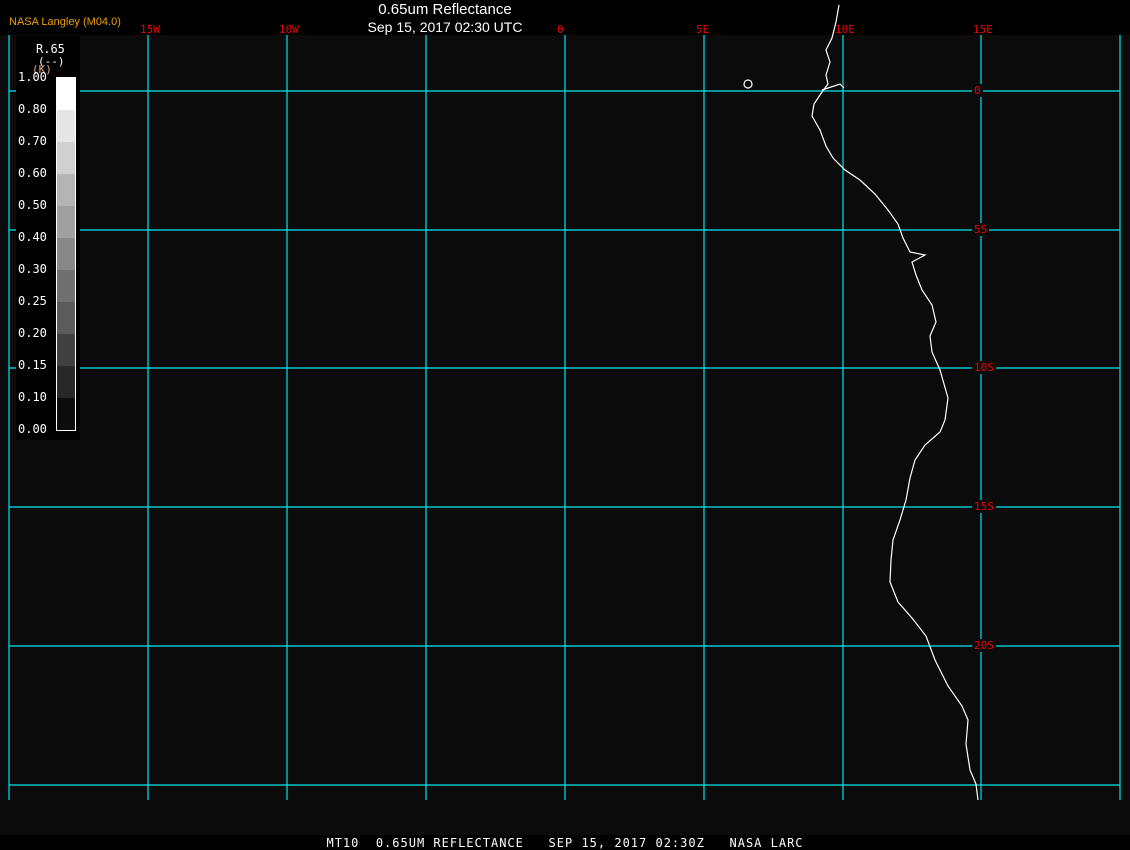  I want to click on latitude-label: 10S, so click(984, 367).